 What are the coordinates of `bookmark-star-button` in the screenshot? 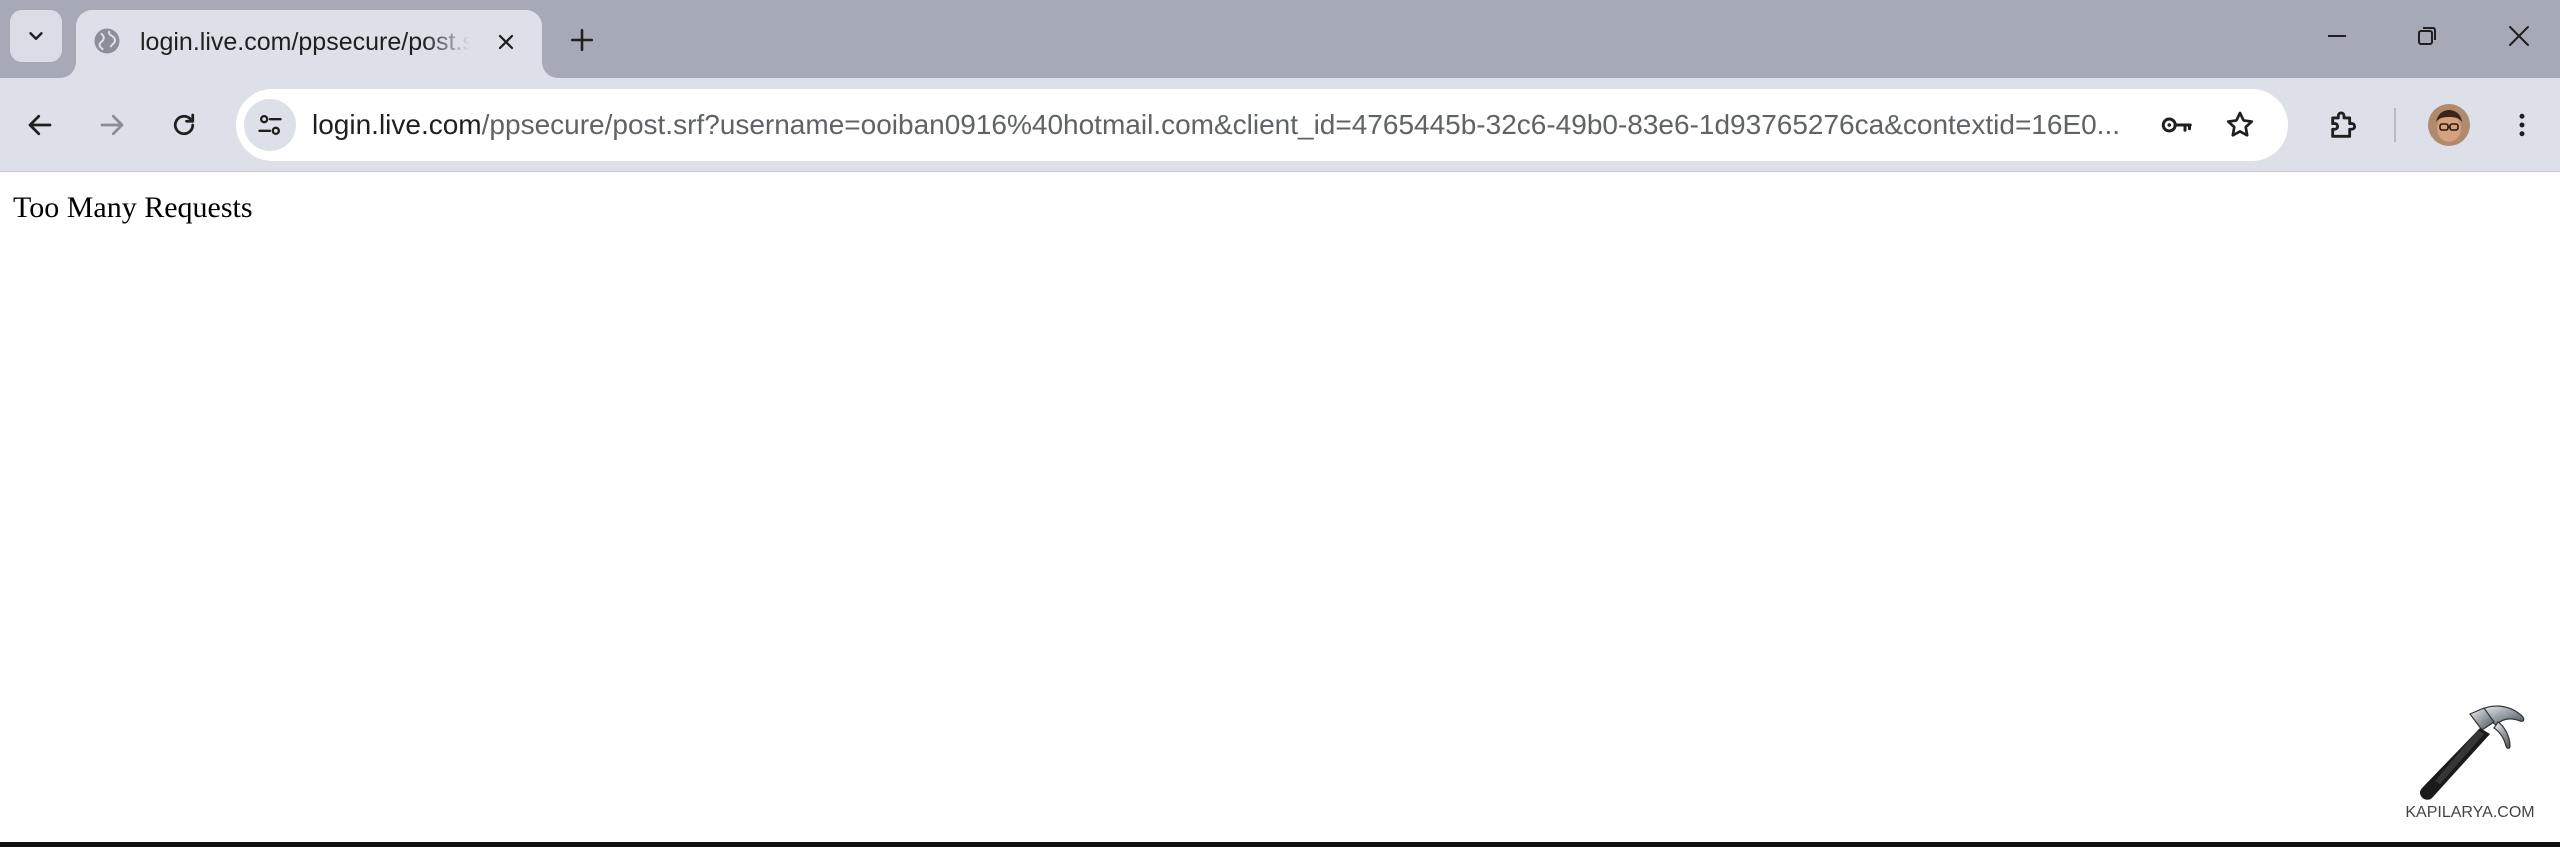 It's located at (2240, 125).